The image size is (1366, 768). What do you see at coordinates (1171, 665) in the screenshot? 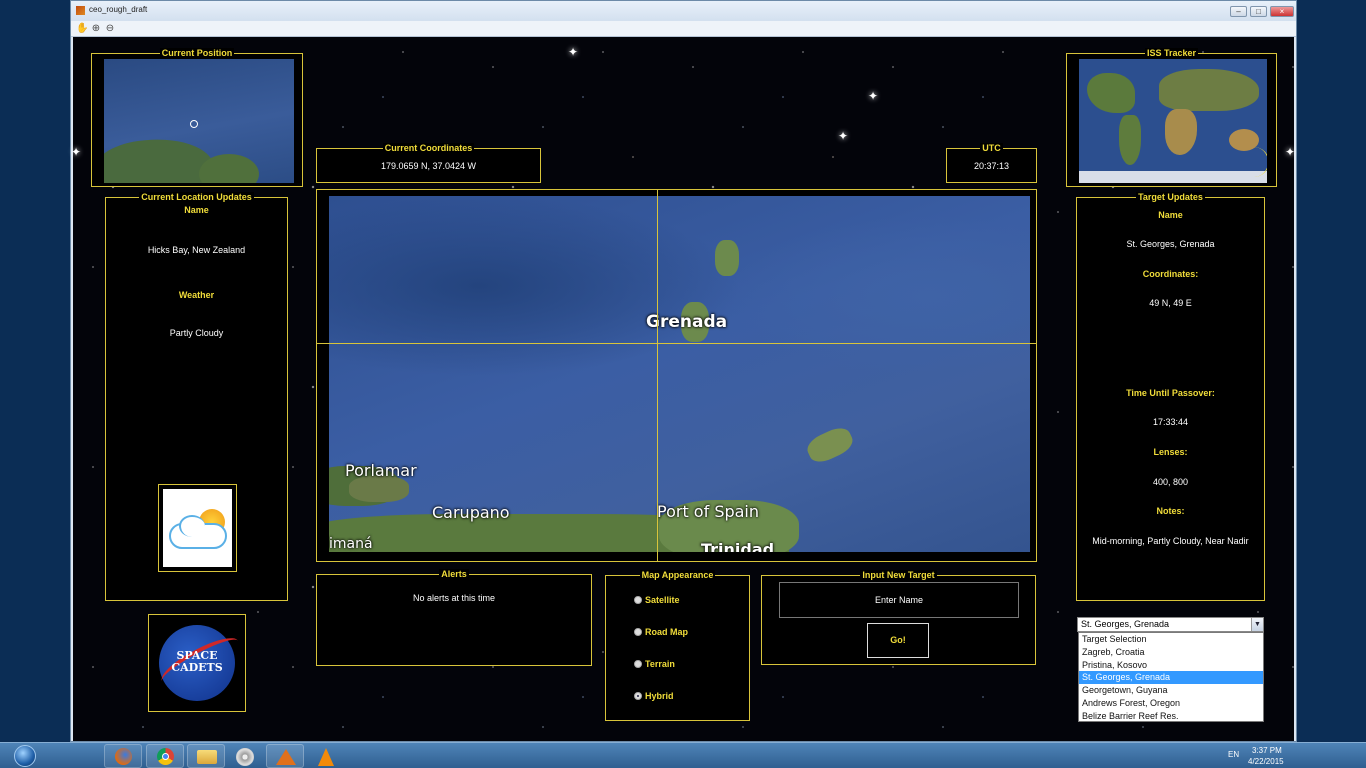
I see `dropdown-option: Pristina, Kosovo` at bounding box center [1171, 665].